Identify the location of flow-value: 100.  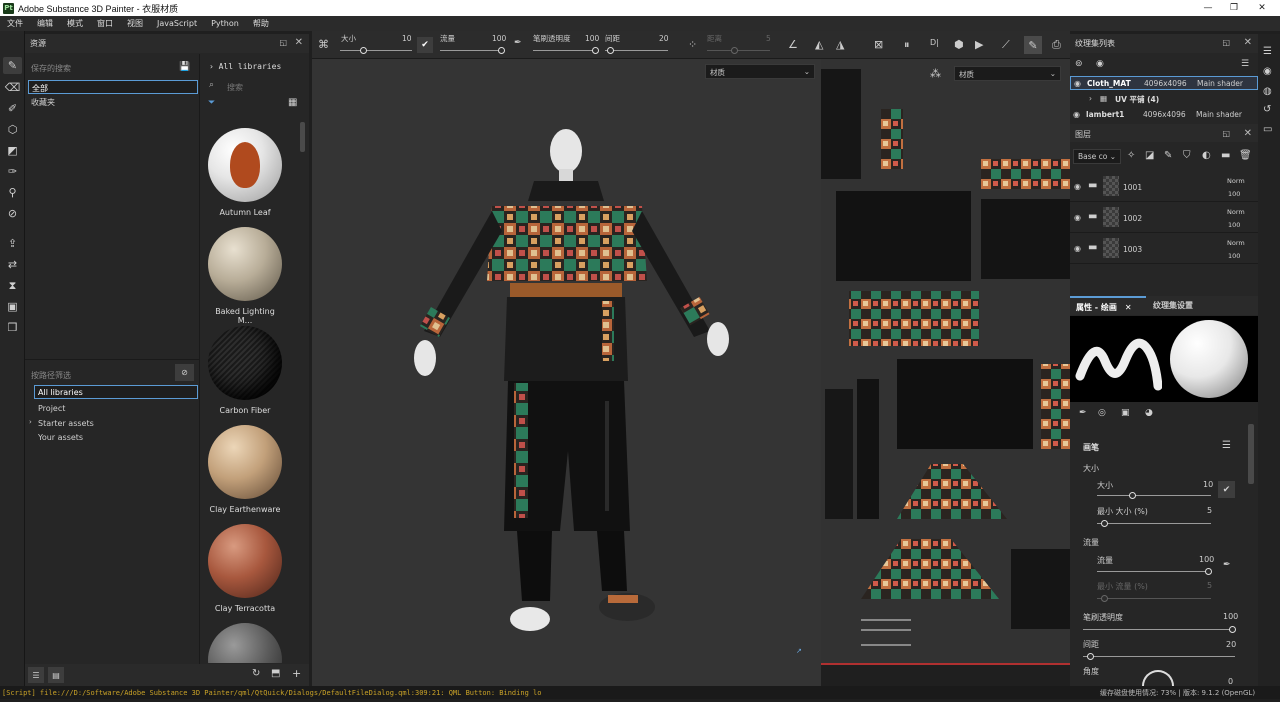
(1206, 559).